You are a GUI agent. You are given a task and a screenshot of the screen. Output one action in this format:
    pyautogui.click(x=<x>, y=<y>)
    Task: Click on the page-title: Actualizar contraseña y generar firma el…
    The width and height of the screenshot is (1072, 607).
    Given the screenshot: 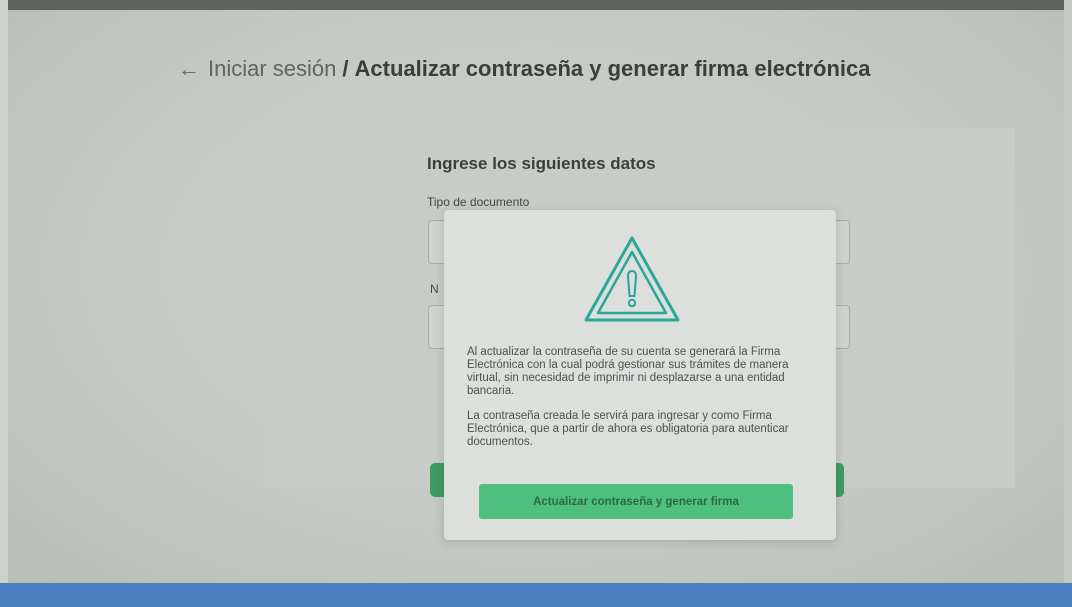 What is the action you would take?
    pyautogui.click(x=612, y=68)
    